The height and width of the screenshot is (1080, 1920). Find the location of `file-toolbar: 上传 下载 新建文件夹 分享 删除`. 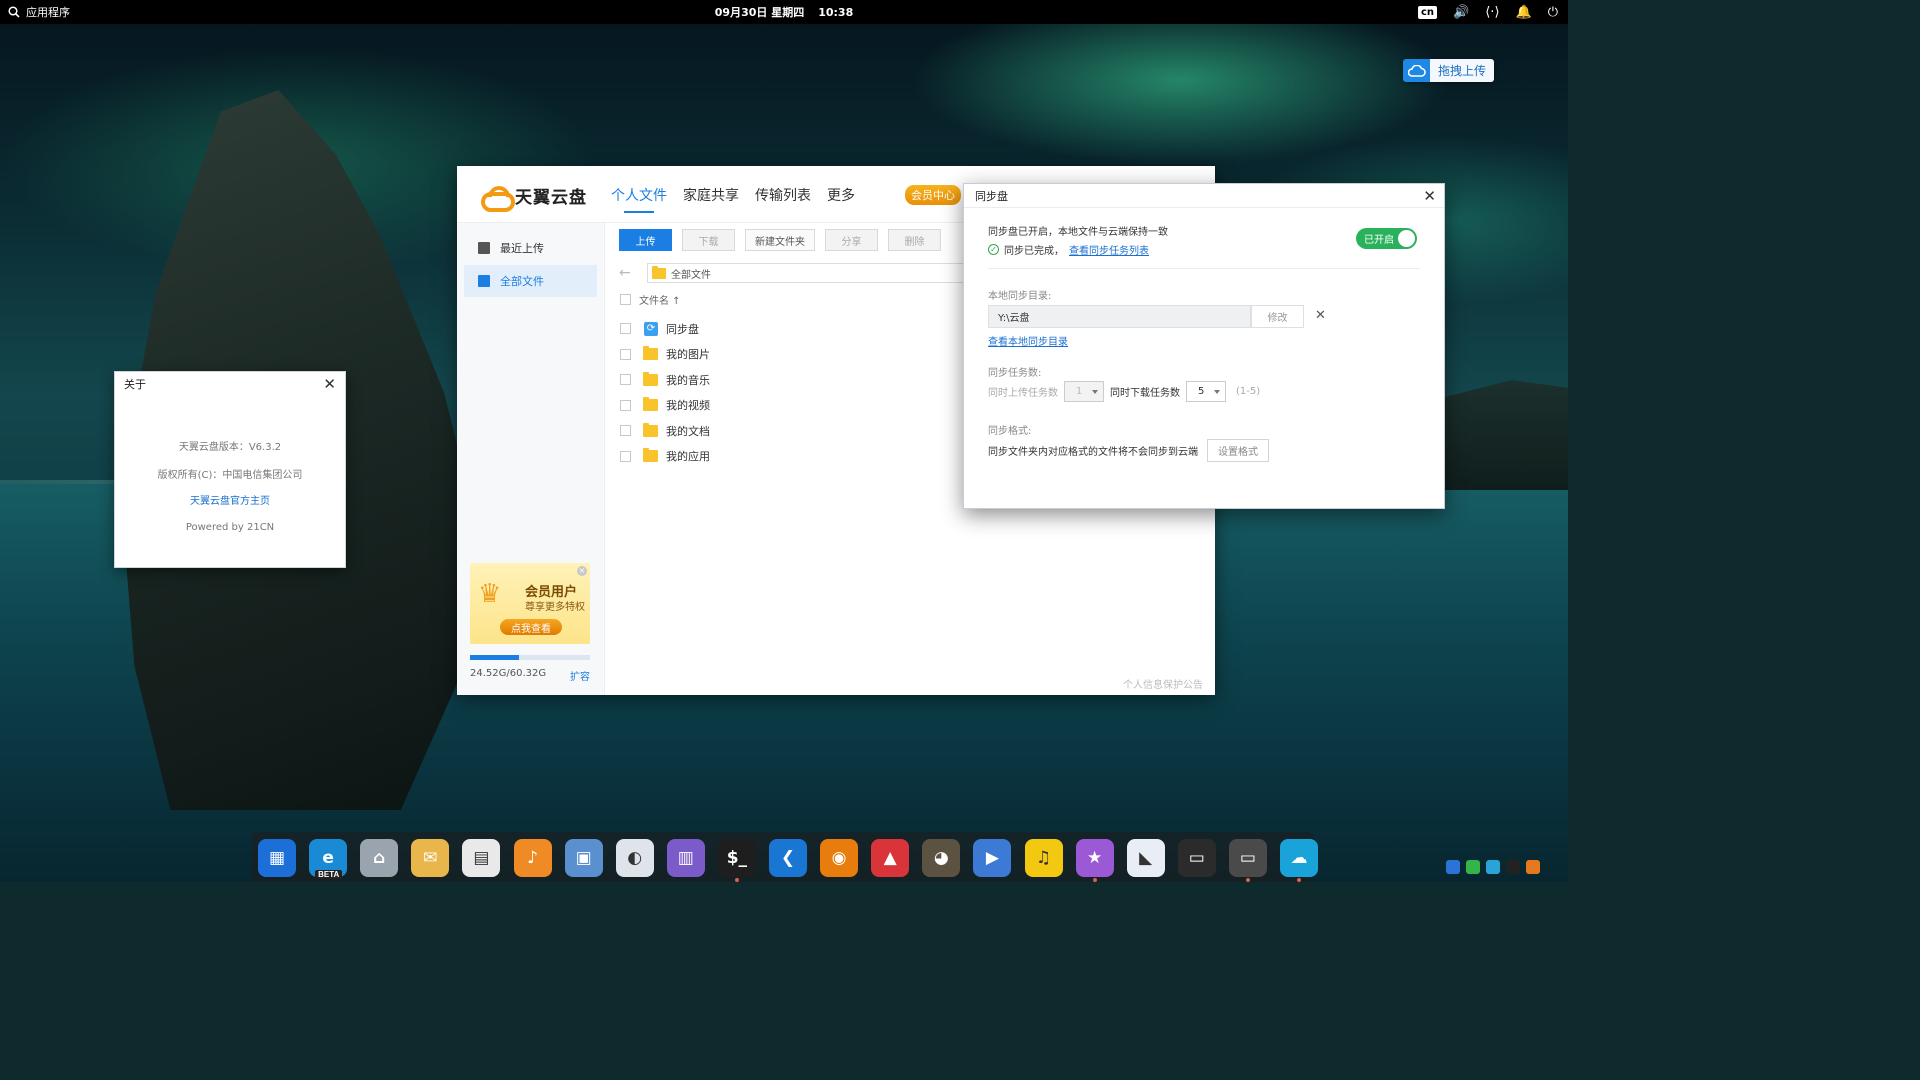

file-toolbar: 上传 下载 新建文件夹 分享 删除 is located at coordinates (780, 240).